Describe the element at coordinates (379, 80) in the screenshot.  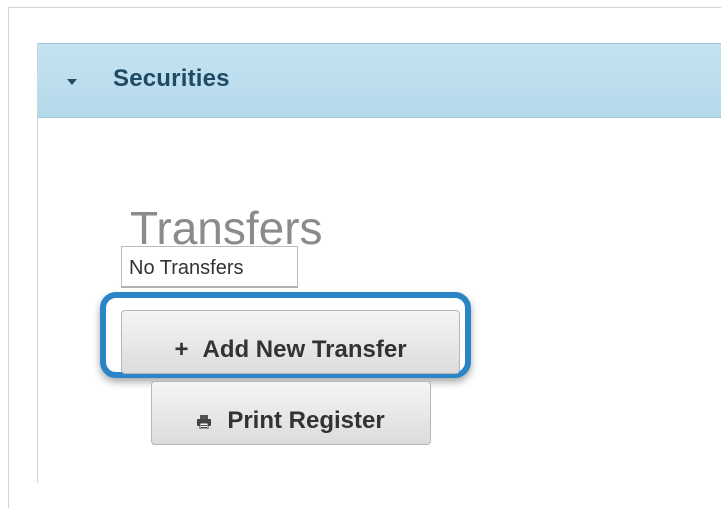
I see `panel-header: Securities` at that location.